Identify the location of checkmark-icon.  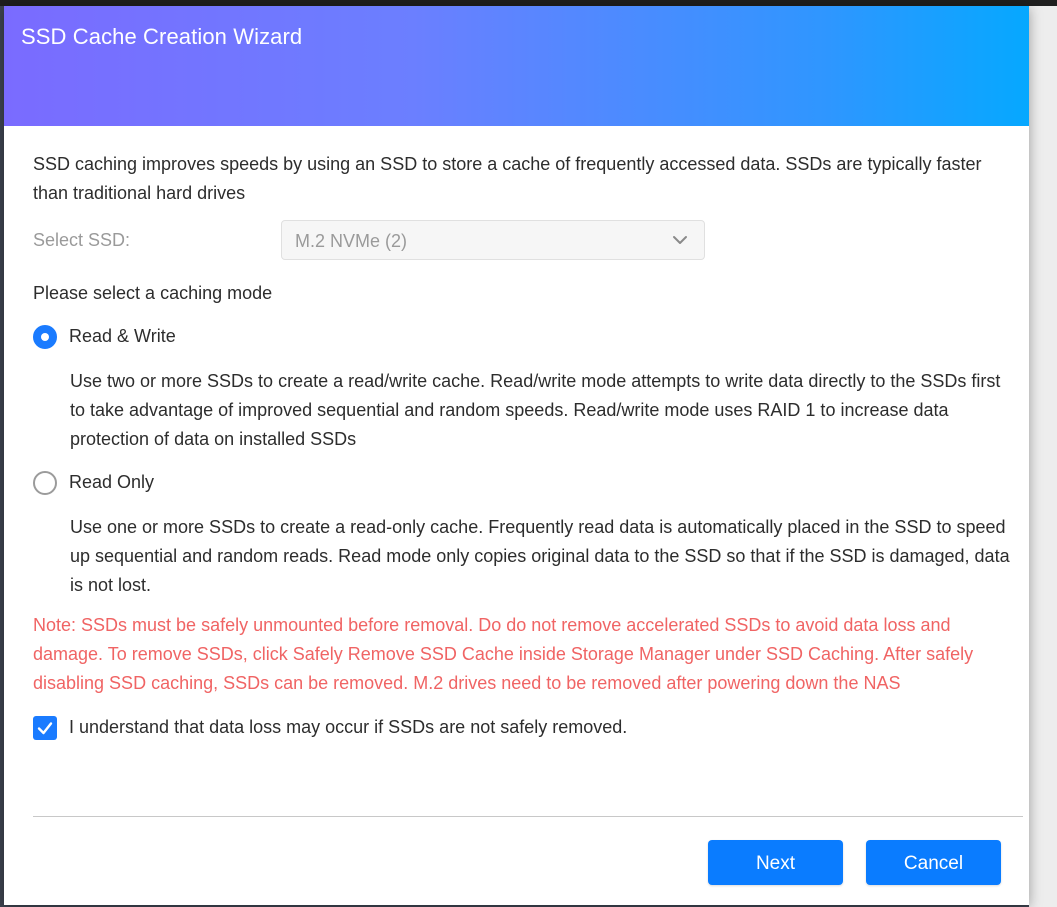
(45, 728).